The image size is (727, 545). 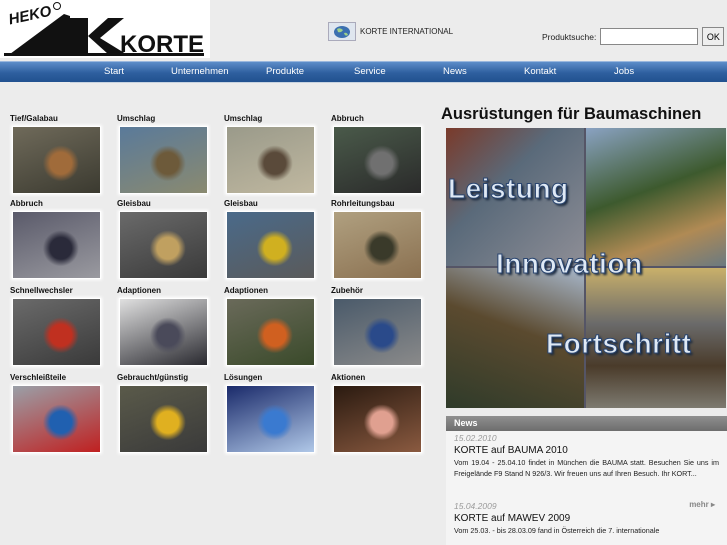 I want to click on product-search: Produktsuche: OK, so click(x=633, y=36).